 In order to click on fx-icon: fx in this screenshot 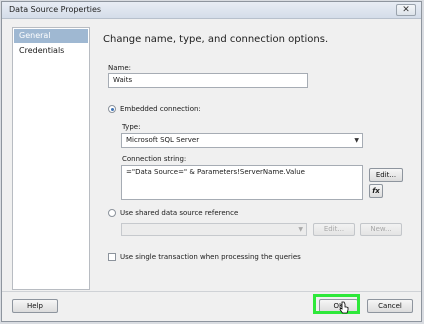, I will do `click(376, 191)`.